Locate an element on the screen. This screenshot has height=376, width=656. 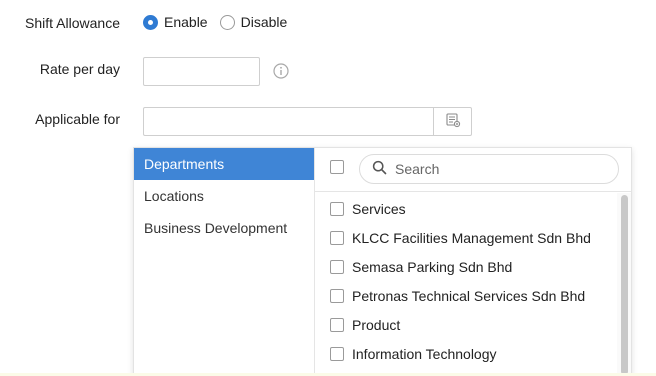
enable-radio-label: Enable is located at coordinates (186, 22).